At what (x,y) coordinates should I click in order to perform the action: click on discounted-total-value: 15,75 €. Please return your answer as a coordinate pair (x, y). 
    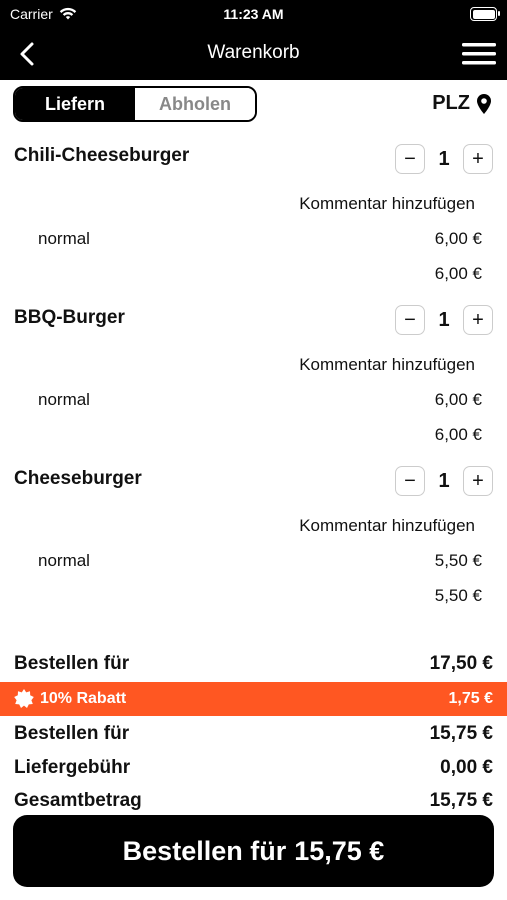
    Looking at the image, I should click on (461, 733).